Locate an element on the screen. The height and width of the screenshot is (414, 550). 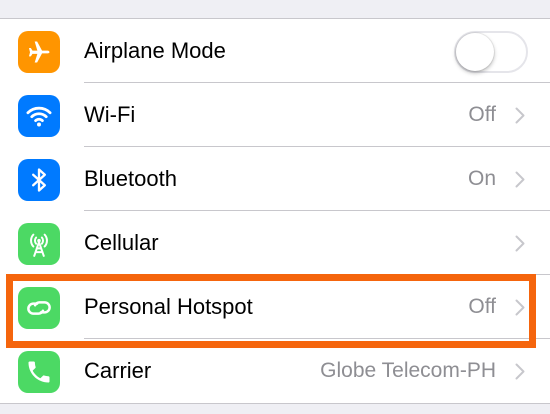
hotspot-icon is located at coordinates (39, 308).